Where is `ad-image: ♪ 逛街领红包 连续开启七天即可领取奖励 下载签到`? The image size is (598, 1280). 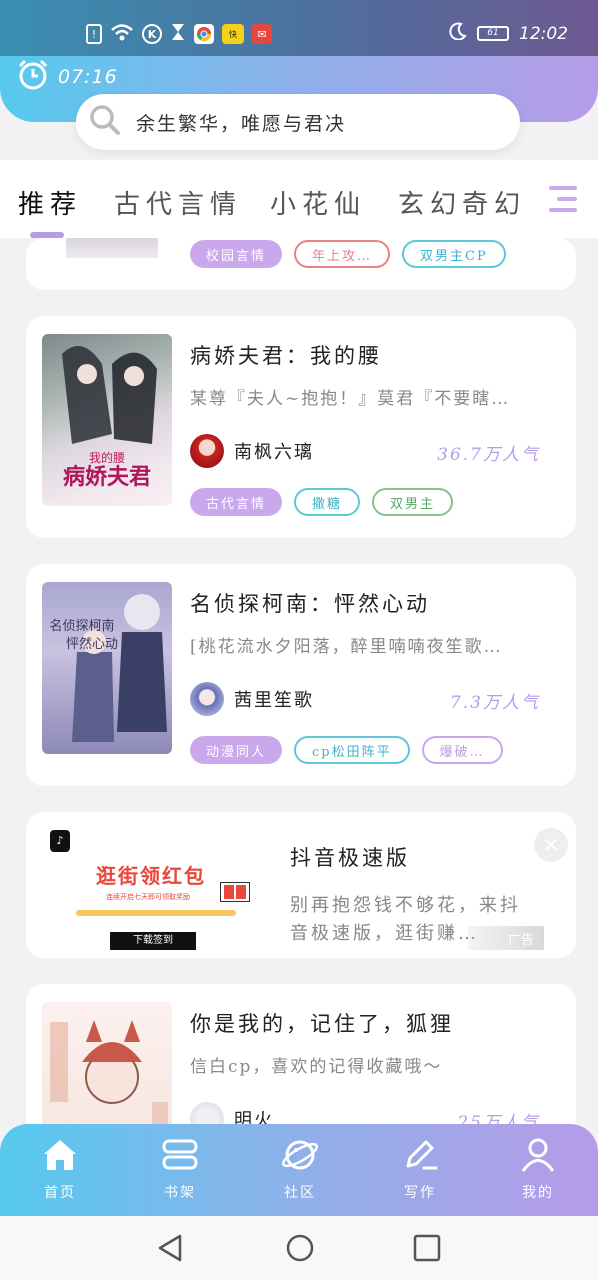 ad-image: ♪ 逛街领红包 连续开启七天即可领取奖励 下载签到 is located at coordinates (160, 888).